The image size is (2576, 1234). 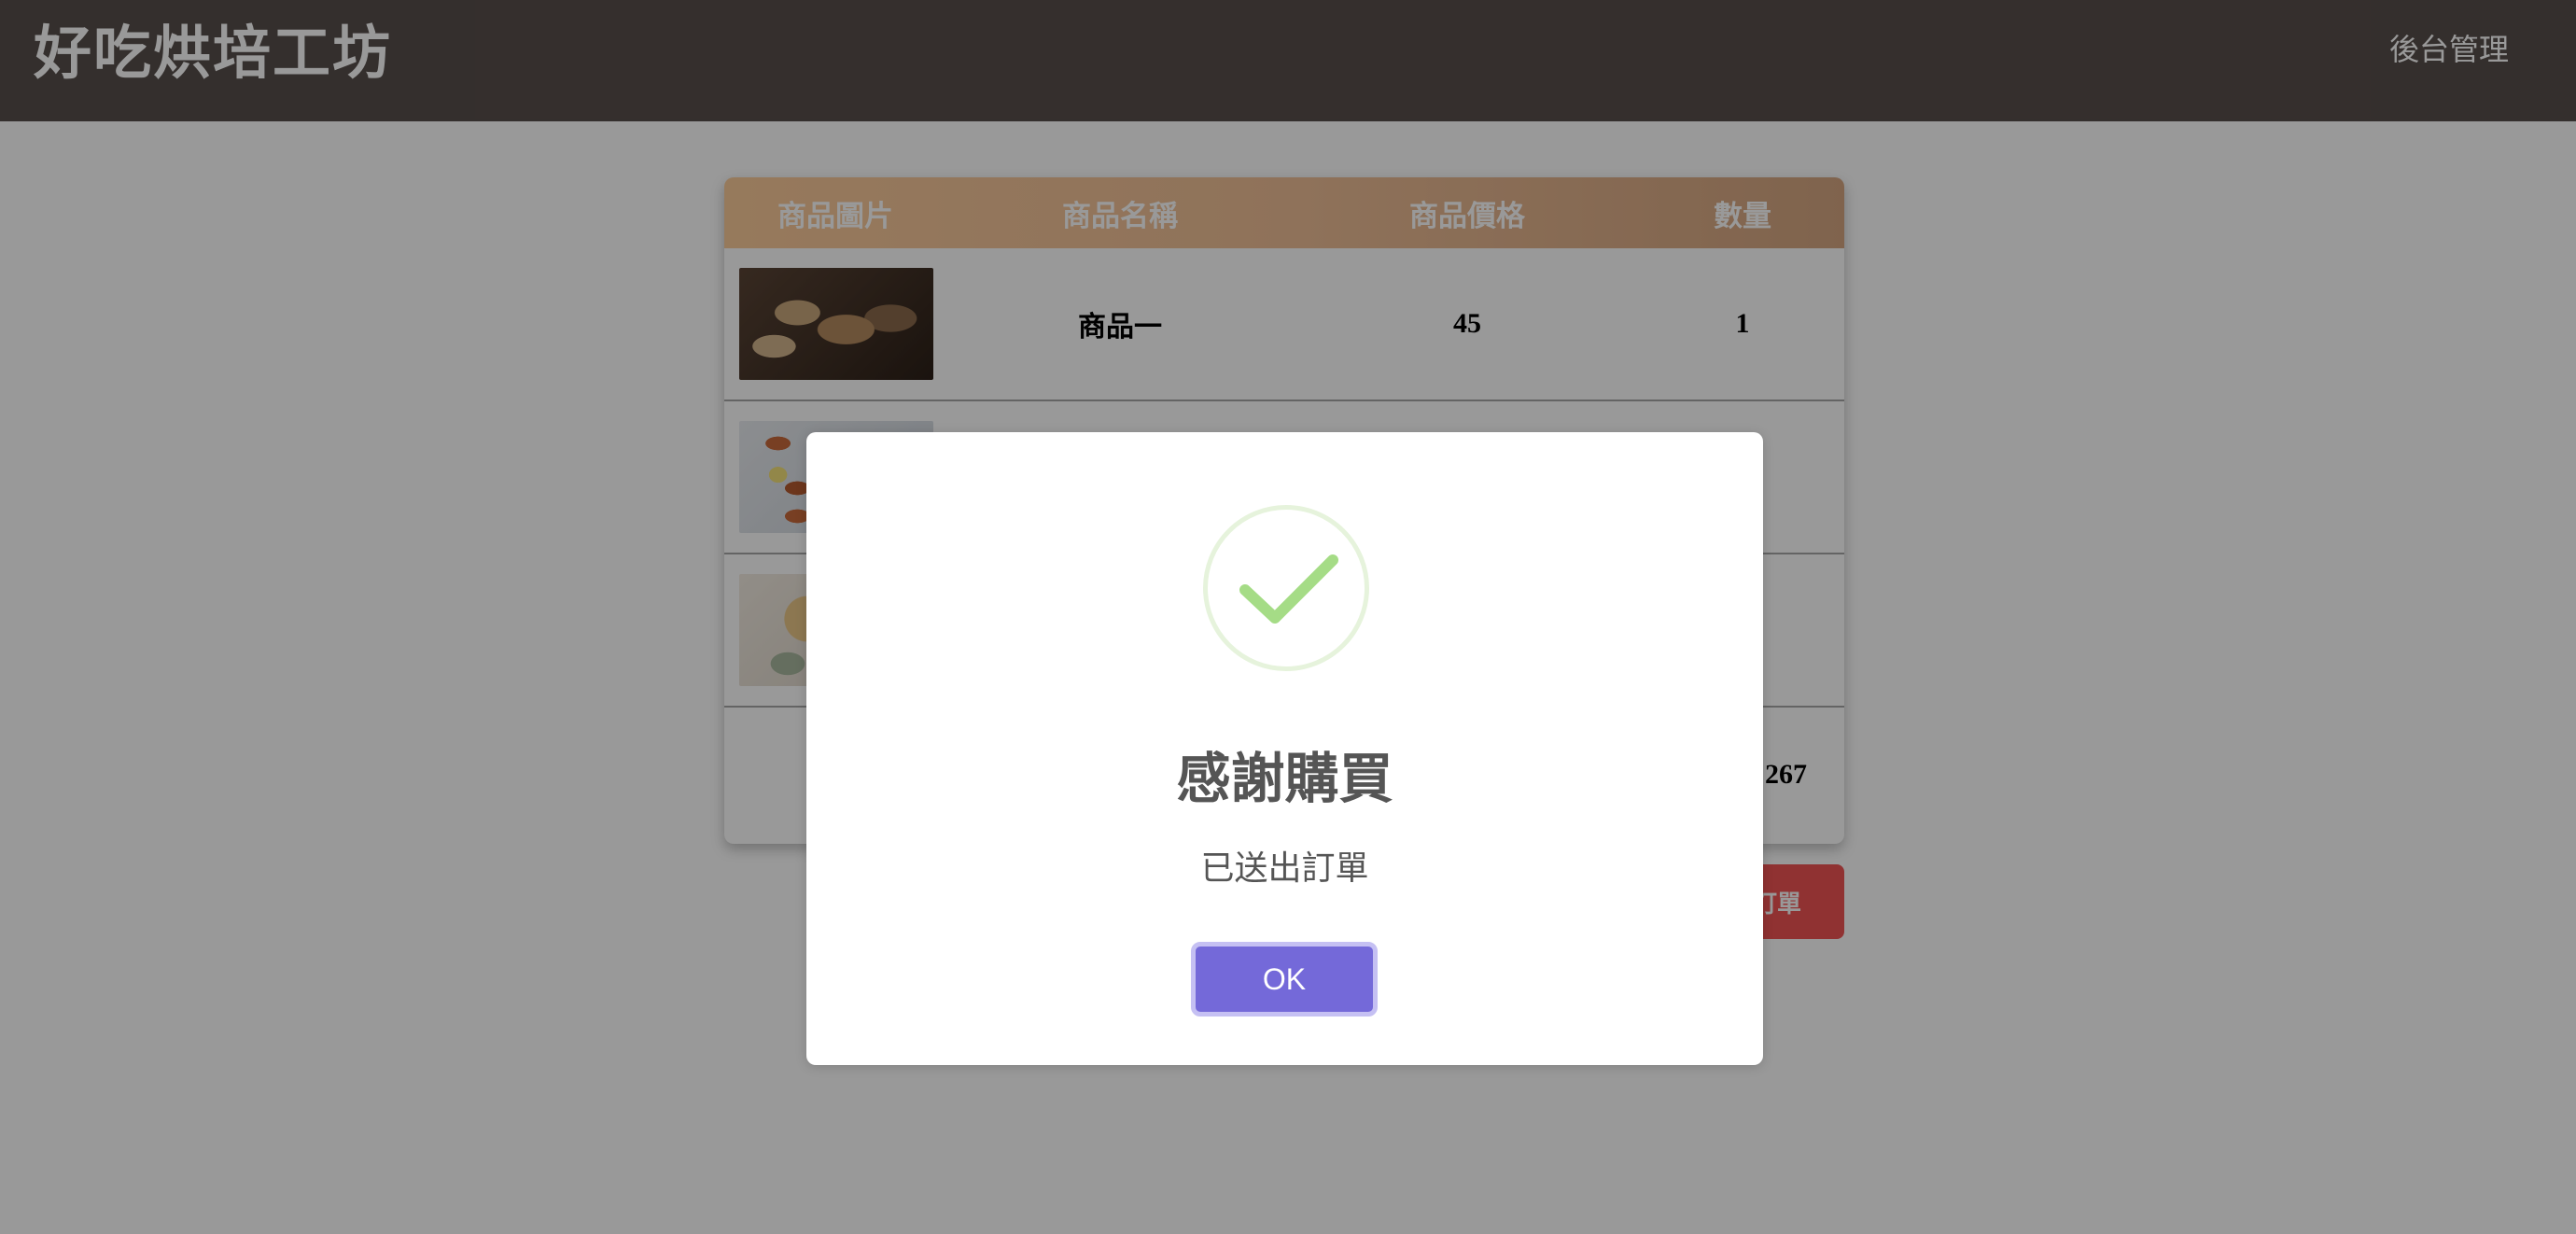 What do you see at coordinates (1286, 588) in the screenshot?
I see `success-check-icon` at bounding box center [1286, 588].